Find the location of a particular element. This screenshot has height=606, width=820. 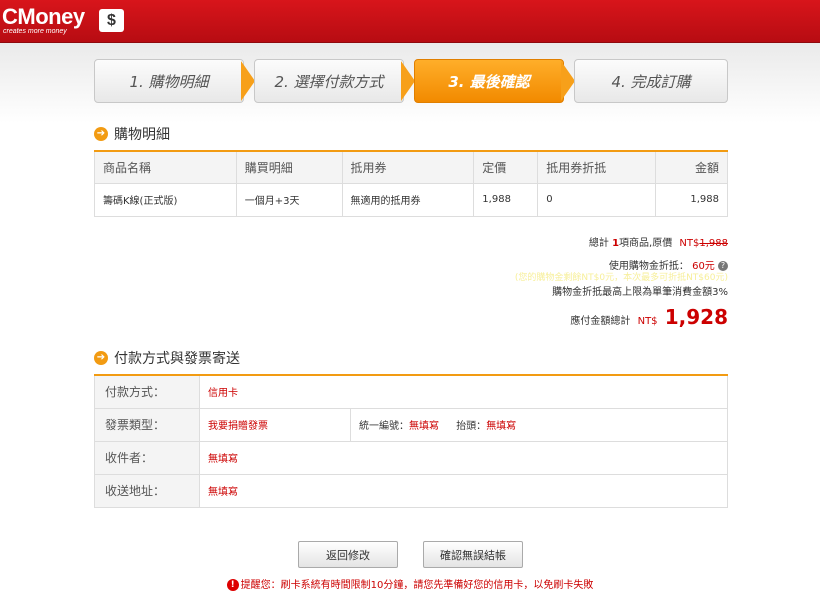

recipient-label: 收件者： is located at coordinates (147, 457).